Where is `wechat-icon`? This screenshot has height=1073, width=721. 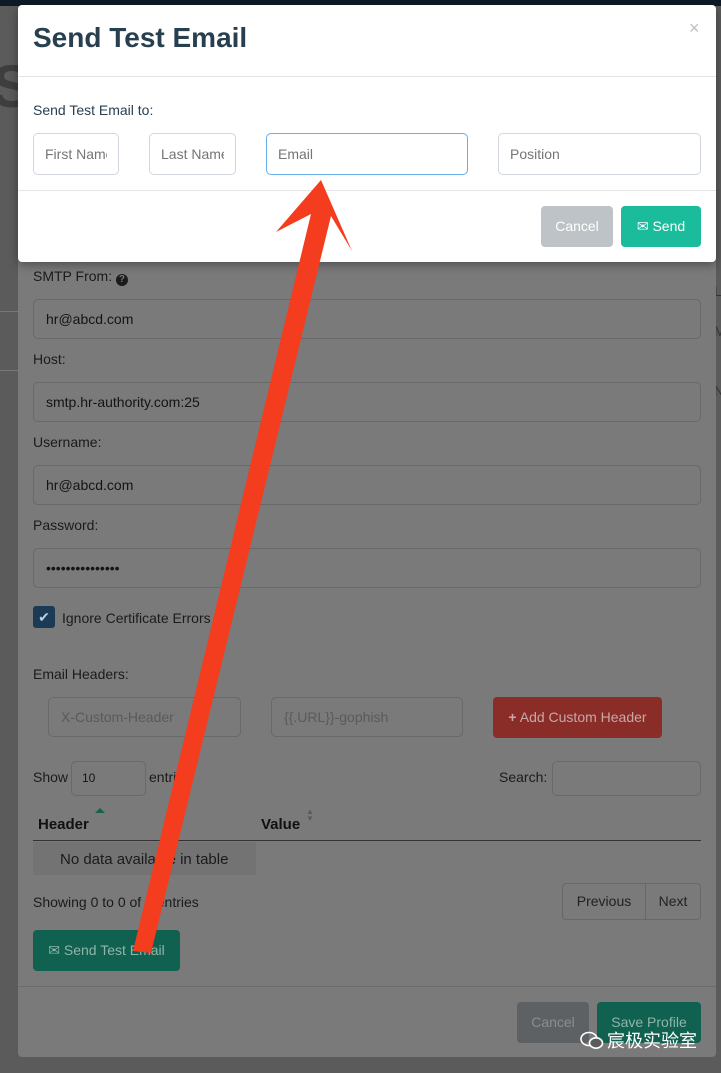 wechat-icon is located at coordinates (592, 1043).